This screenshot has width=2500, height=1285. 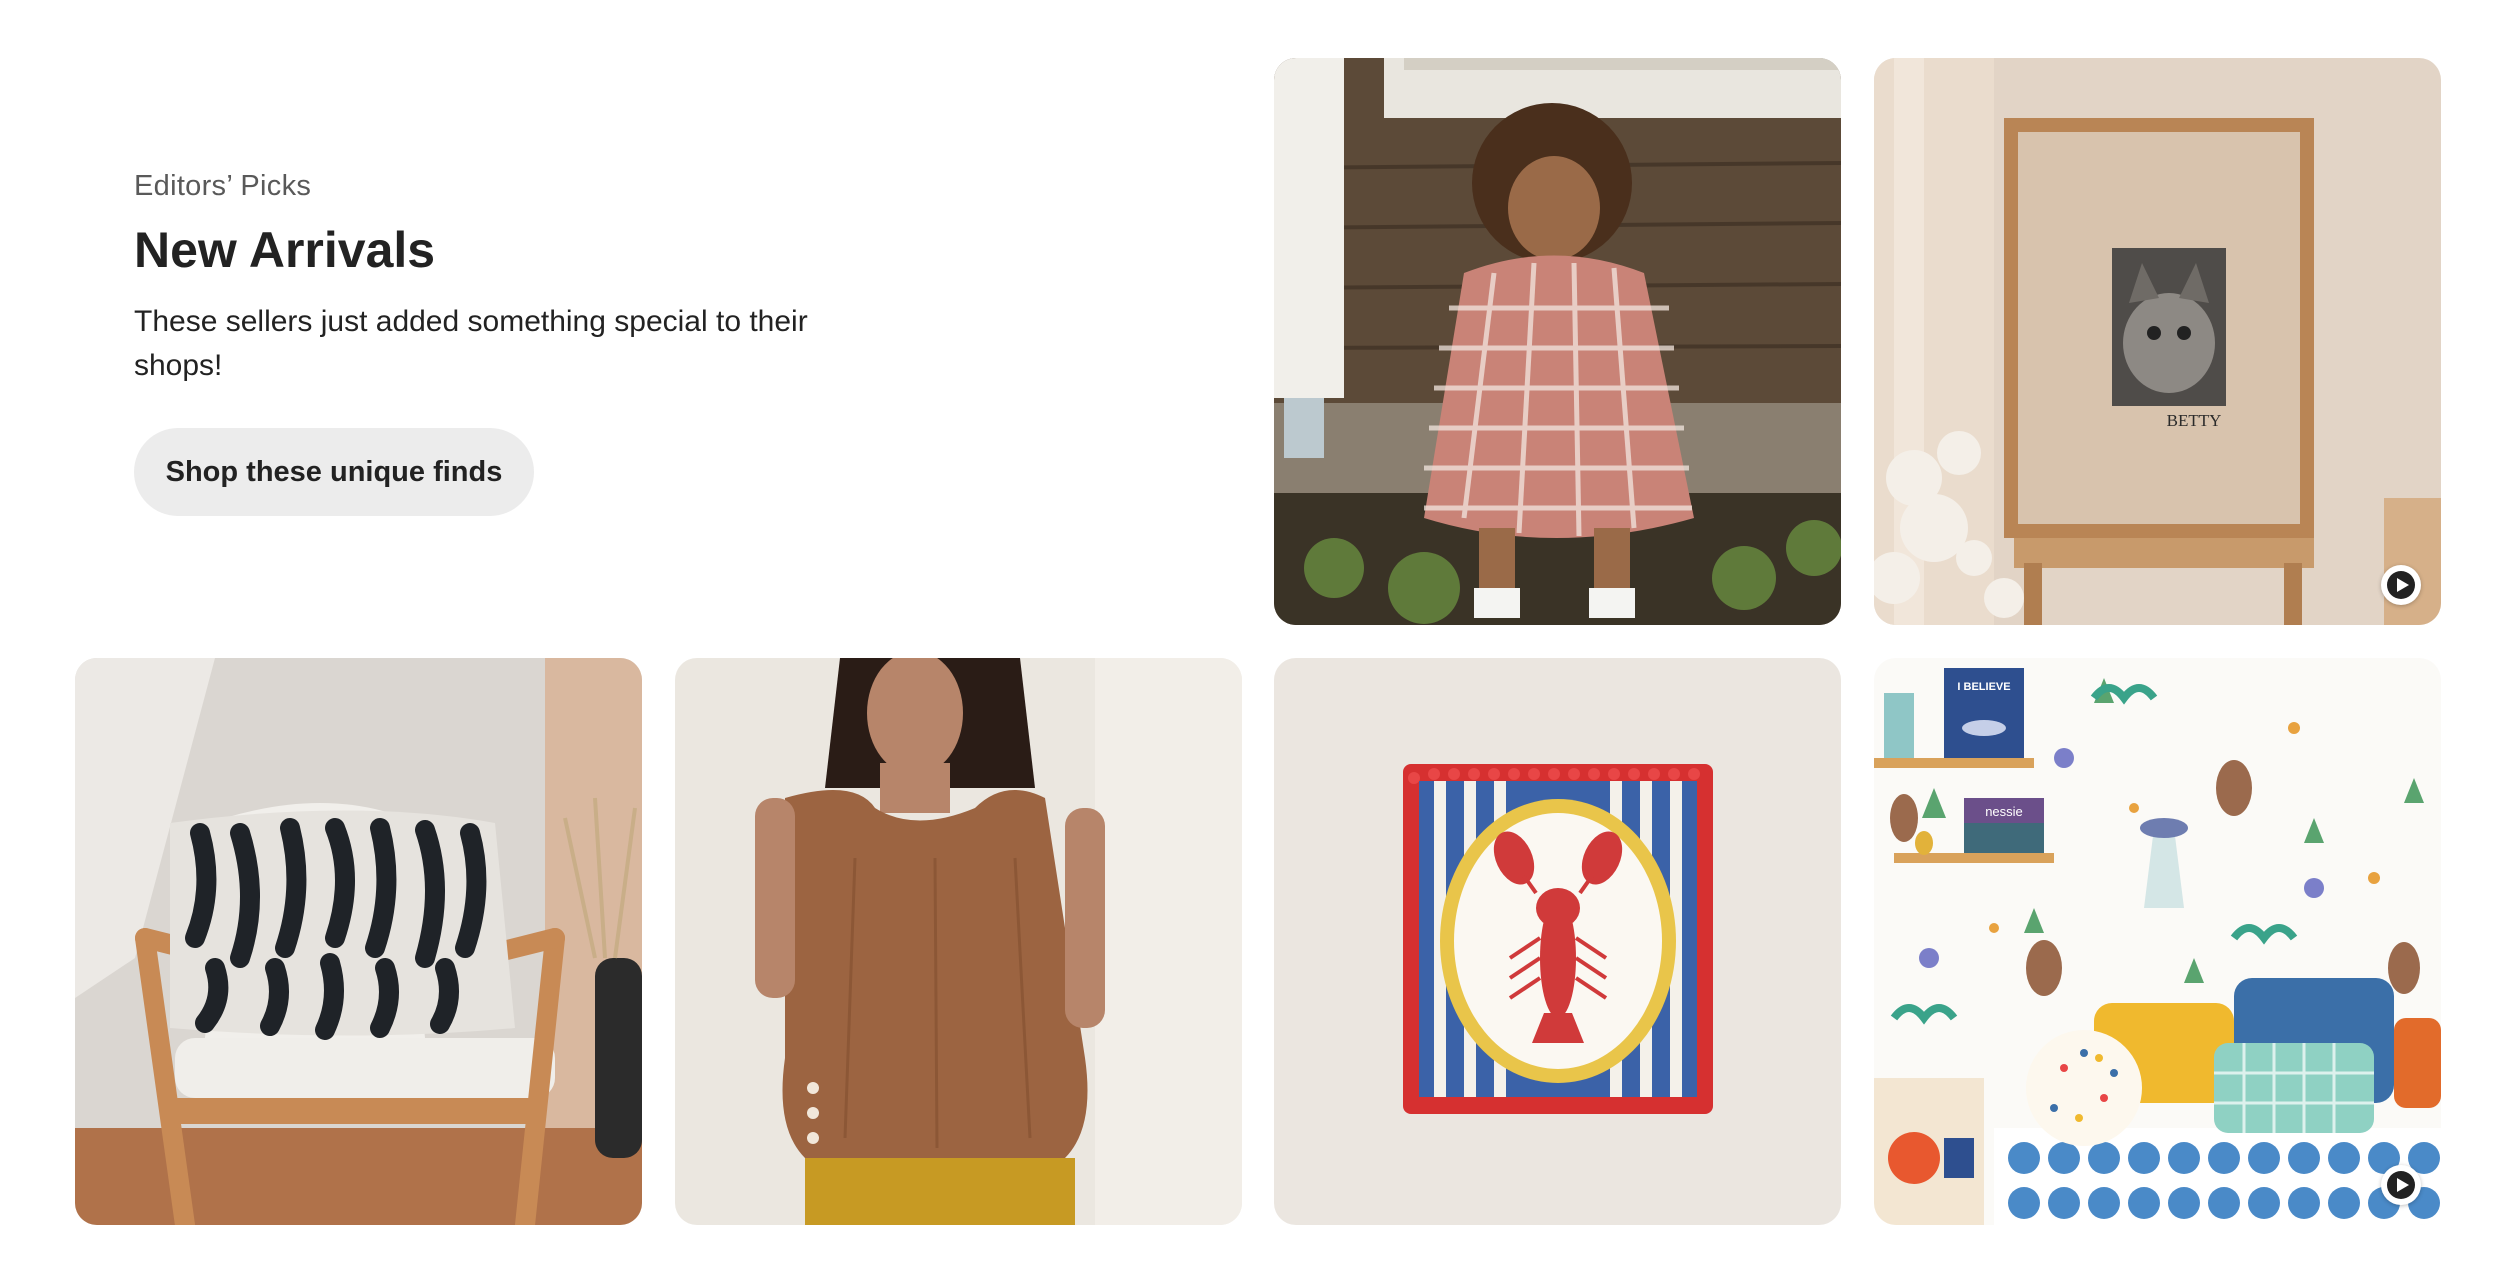 I want to click on zebra-pillow-image, so click(x=358, y=941).